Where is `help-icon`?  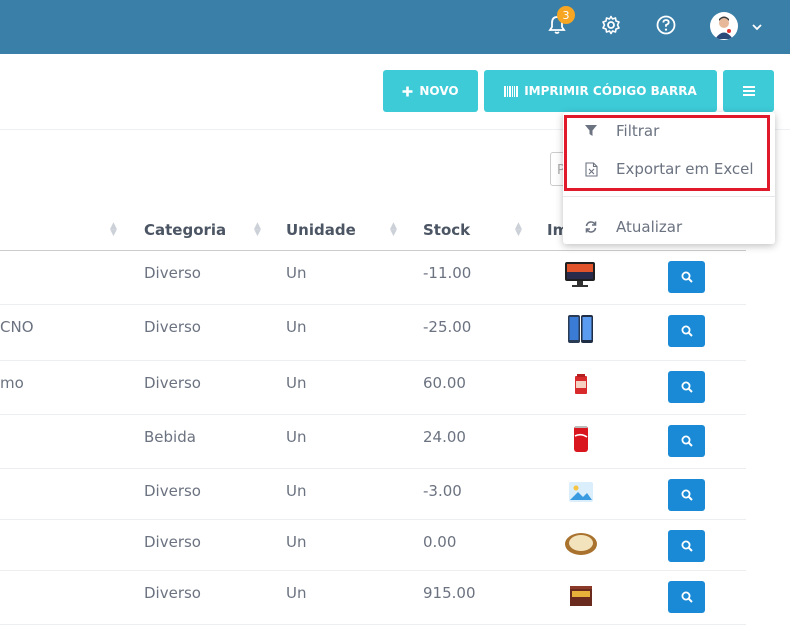 help-icon is located at coordinates (666, 25).